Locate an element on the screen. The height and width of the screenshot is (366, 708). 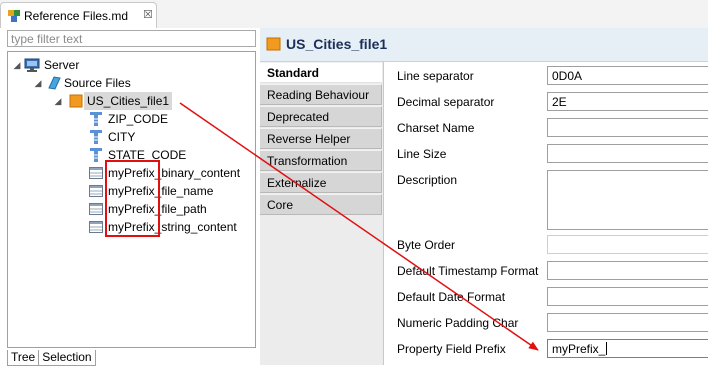
numeric-padding-char-label: Numeric Padding Char is located at coordinates (458, 323).